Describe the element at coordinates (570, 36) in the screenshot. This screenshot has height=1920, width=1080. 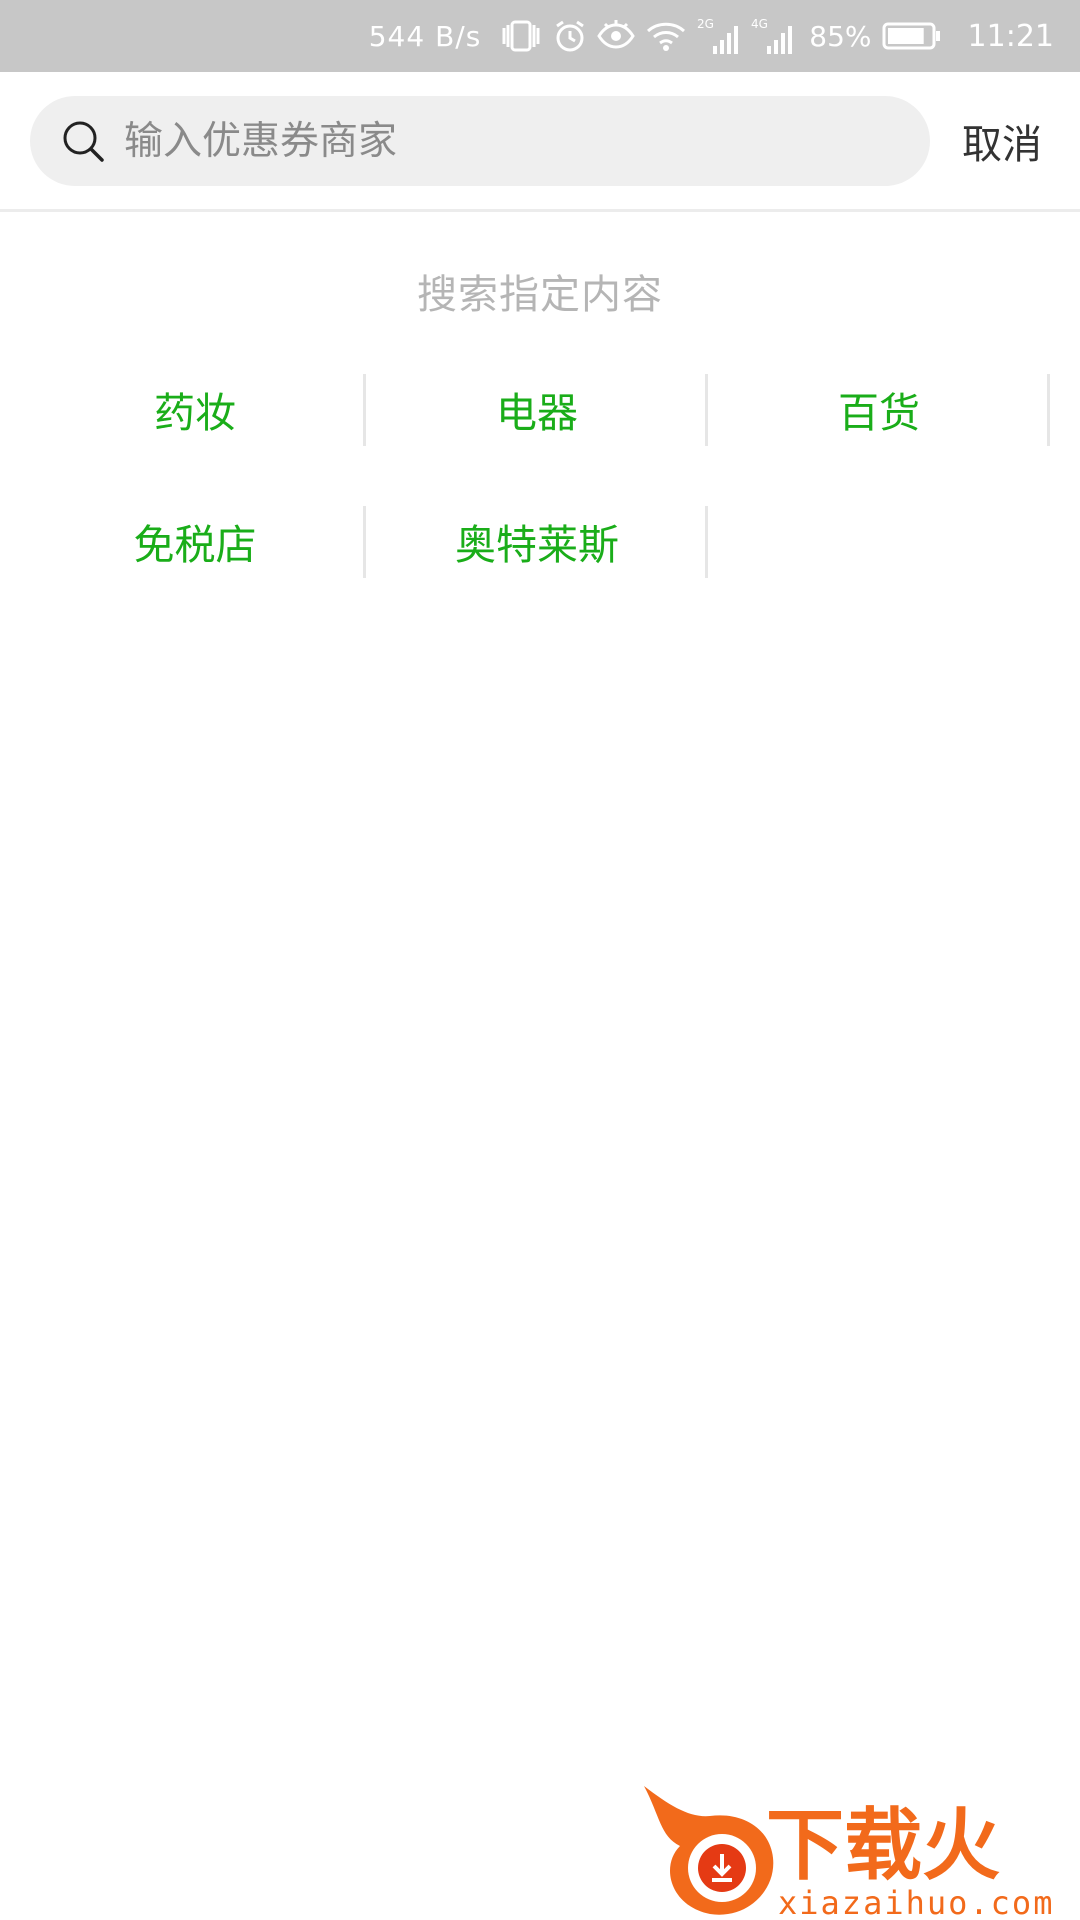
I see `alarm-icon` at that location.